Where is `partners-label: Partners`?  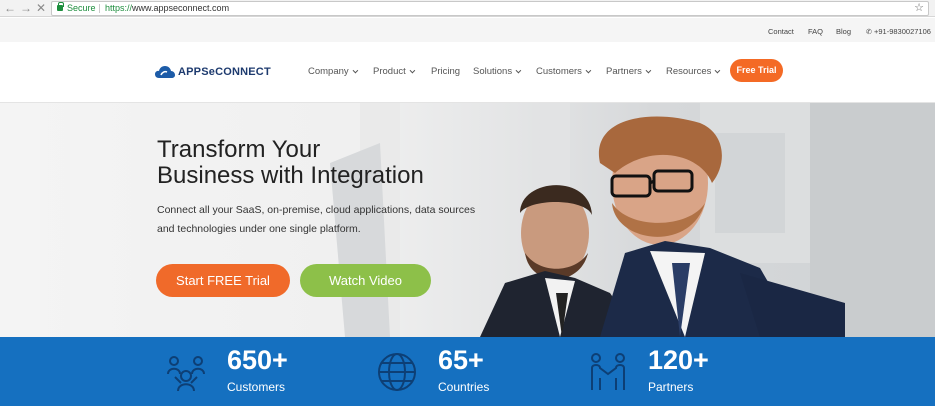
partners-label: Partners is located at coordinates (671, 387).